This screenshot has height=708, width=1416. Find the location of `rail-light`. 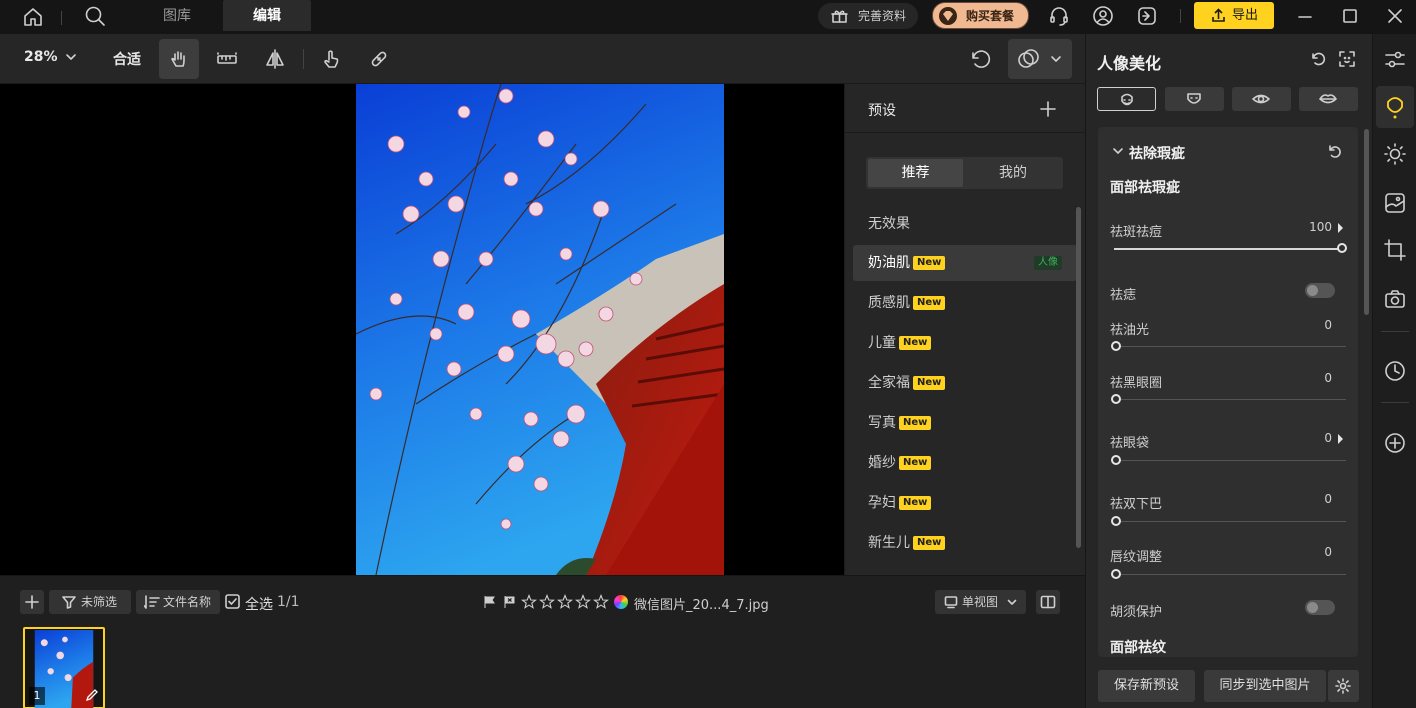

rail-light is located at coordinates (1394, 154).